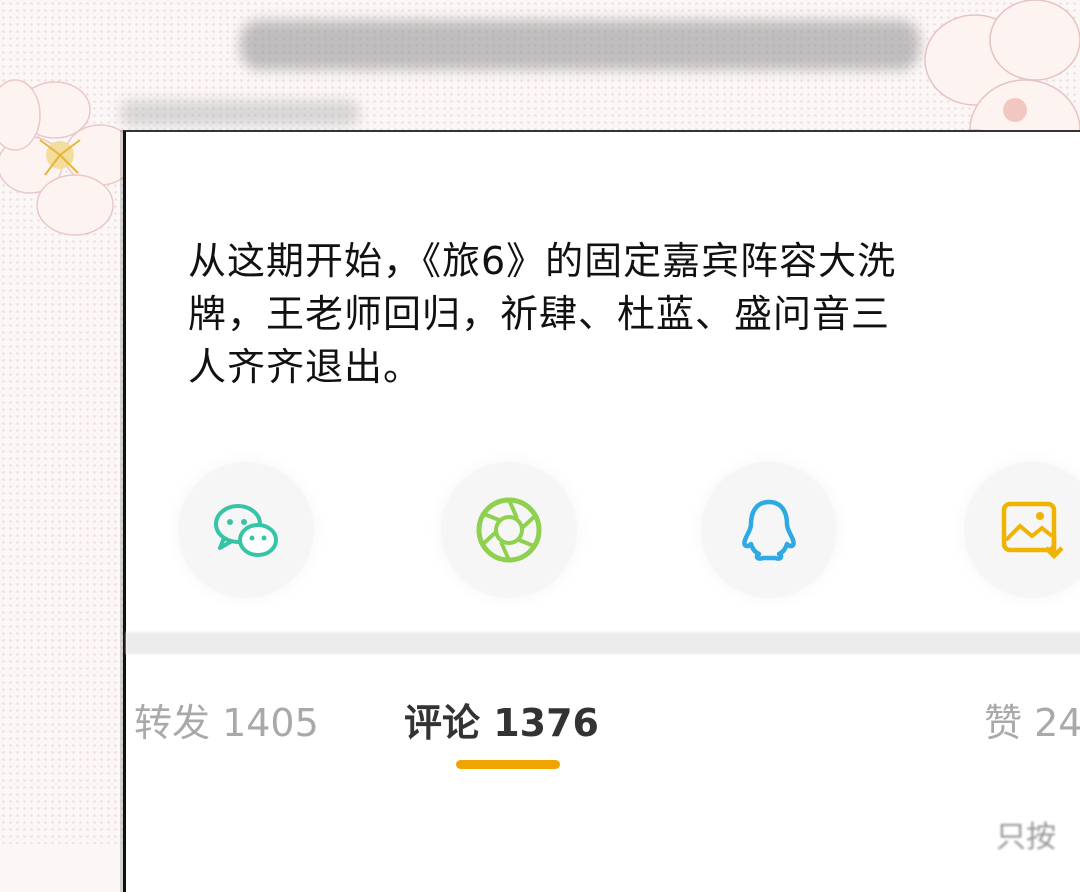  Describe the element at coordinates (603, 643) in the screenshot. I see `section-divider` at that location.